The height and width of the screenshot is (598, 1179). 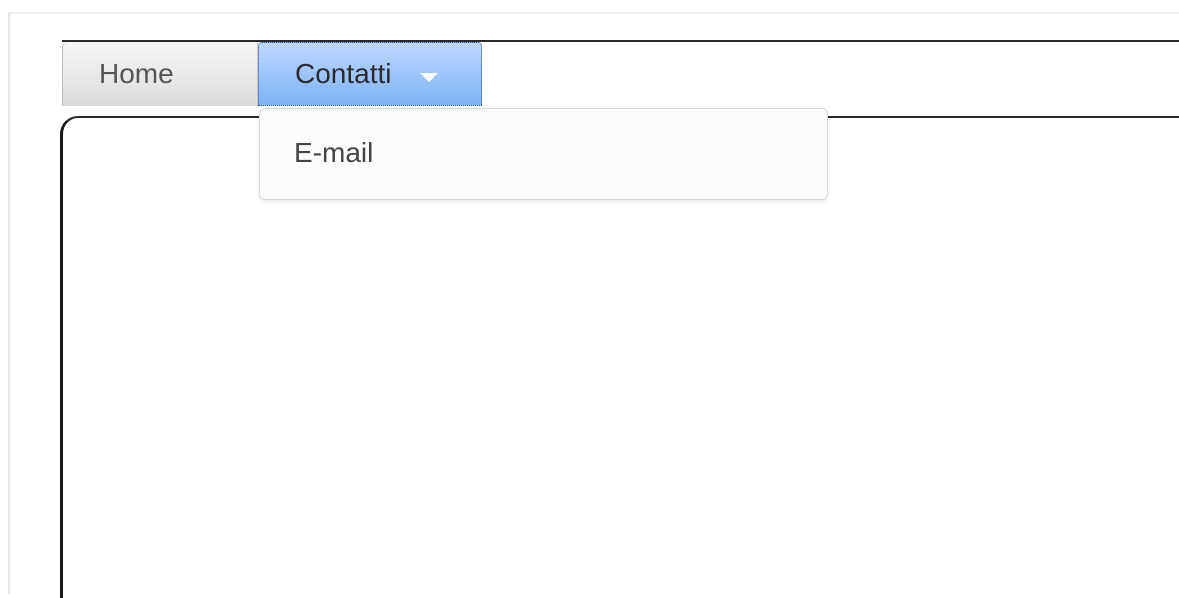 I want to click on tab-contatti: Contatti, so click(x=370, y=74).